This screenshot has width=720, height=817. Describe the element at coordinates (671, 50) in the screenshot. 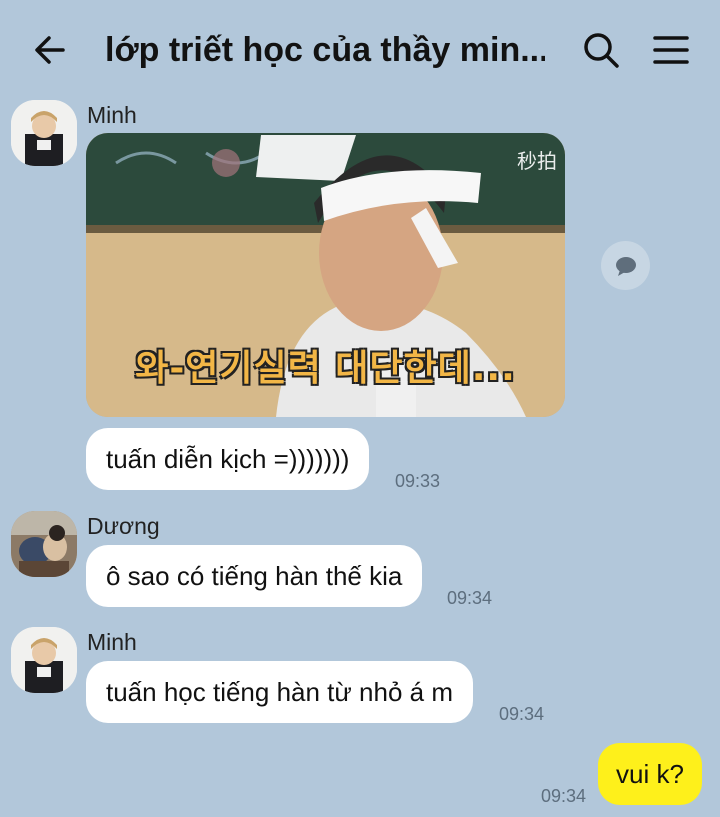

I see `hamburger-menu-icon` at that location.